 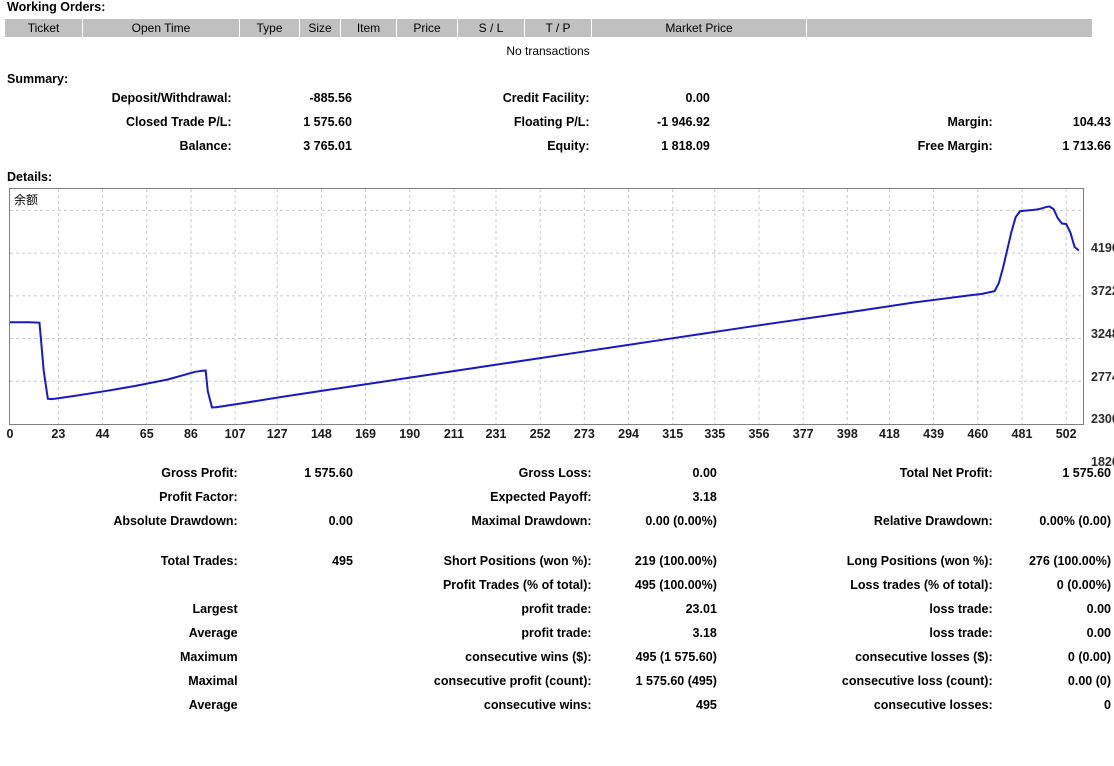 What do you see at coordinates (628, 434) in the screenshot?
I see `x-axis-tick-label: 294` at bounding box center [628, 434].